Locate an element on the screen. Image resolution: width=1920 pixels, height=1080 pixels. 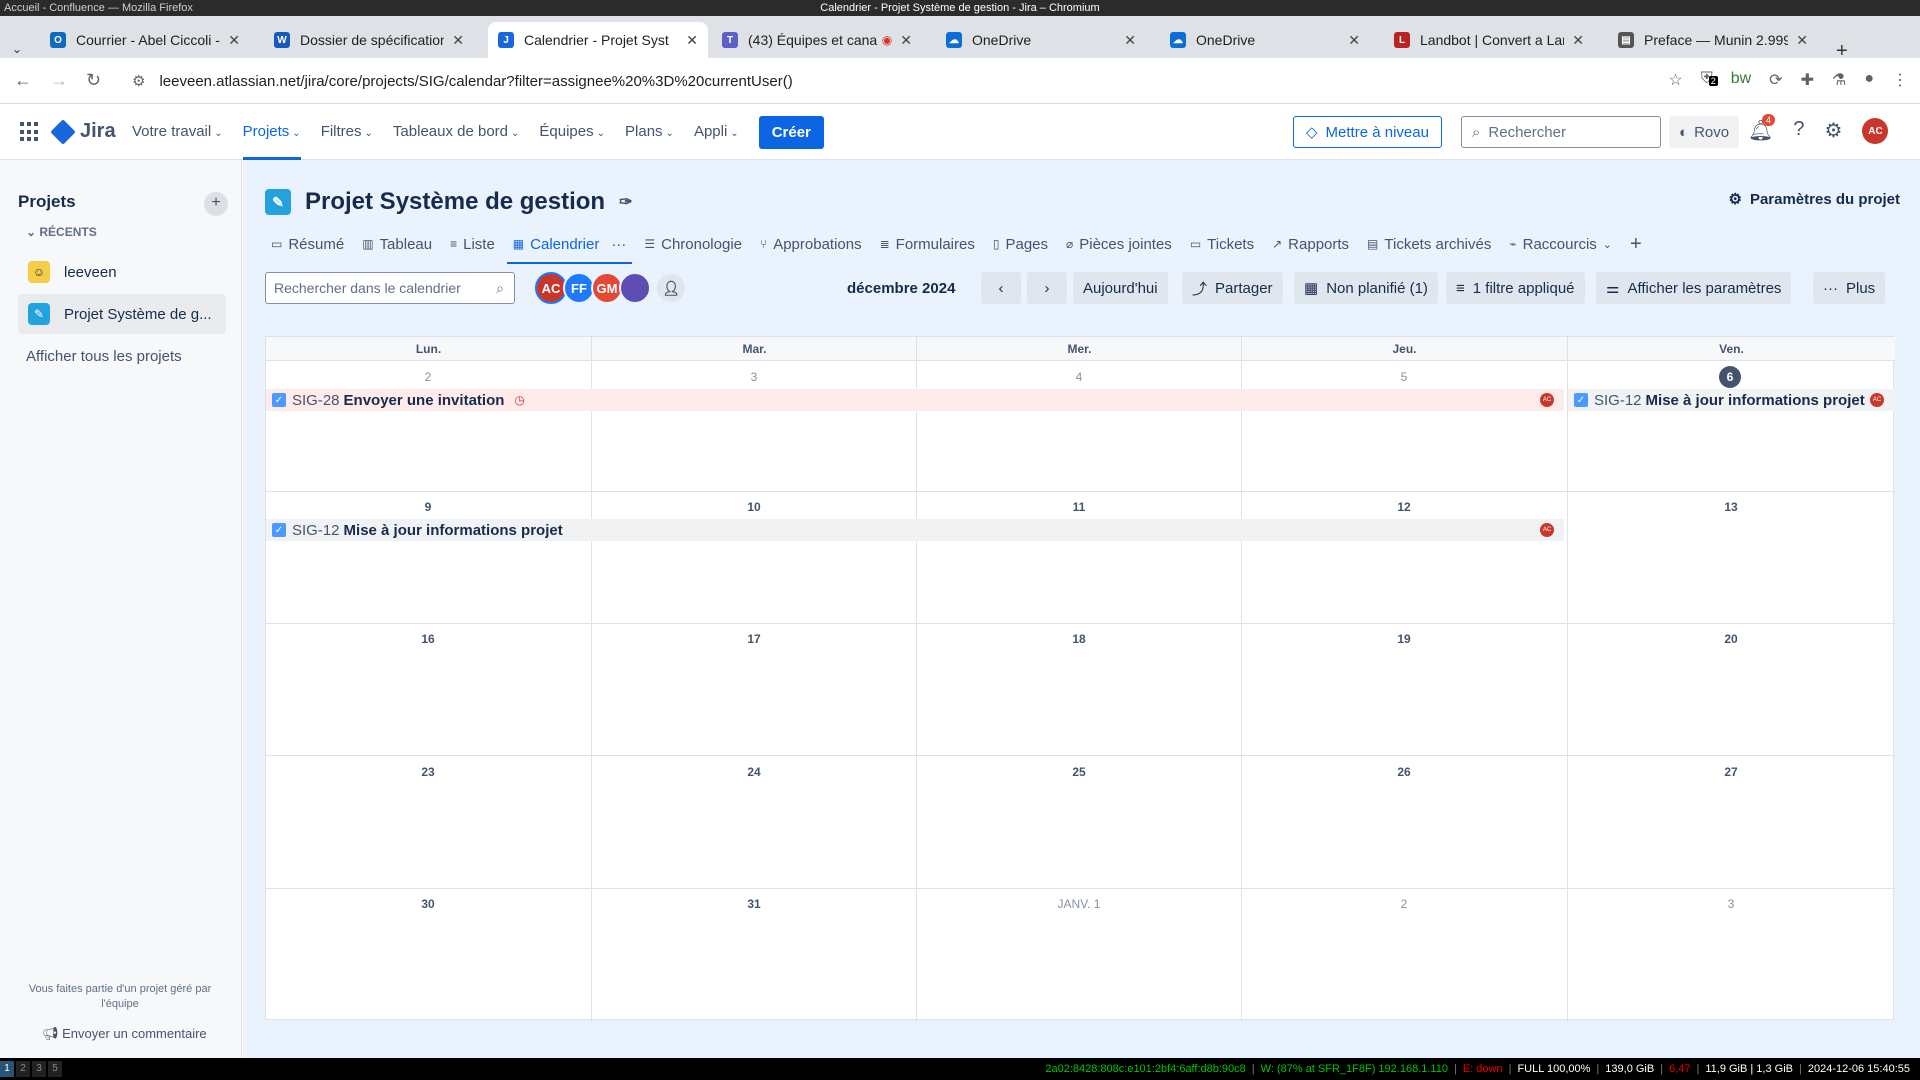
day-number: 5 is located at coordinates (1404, 377).